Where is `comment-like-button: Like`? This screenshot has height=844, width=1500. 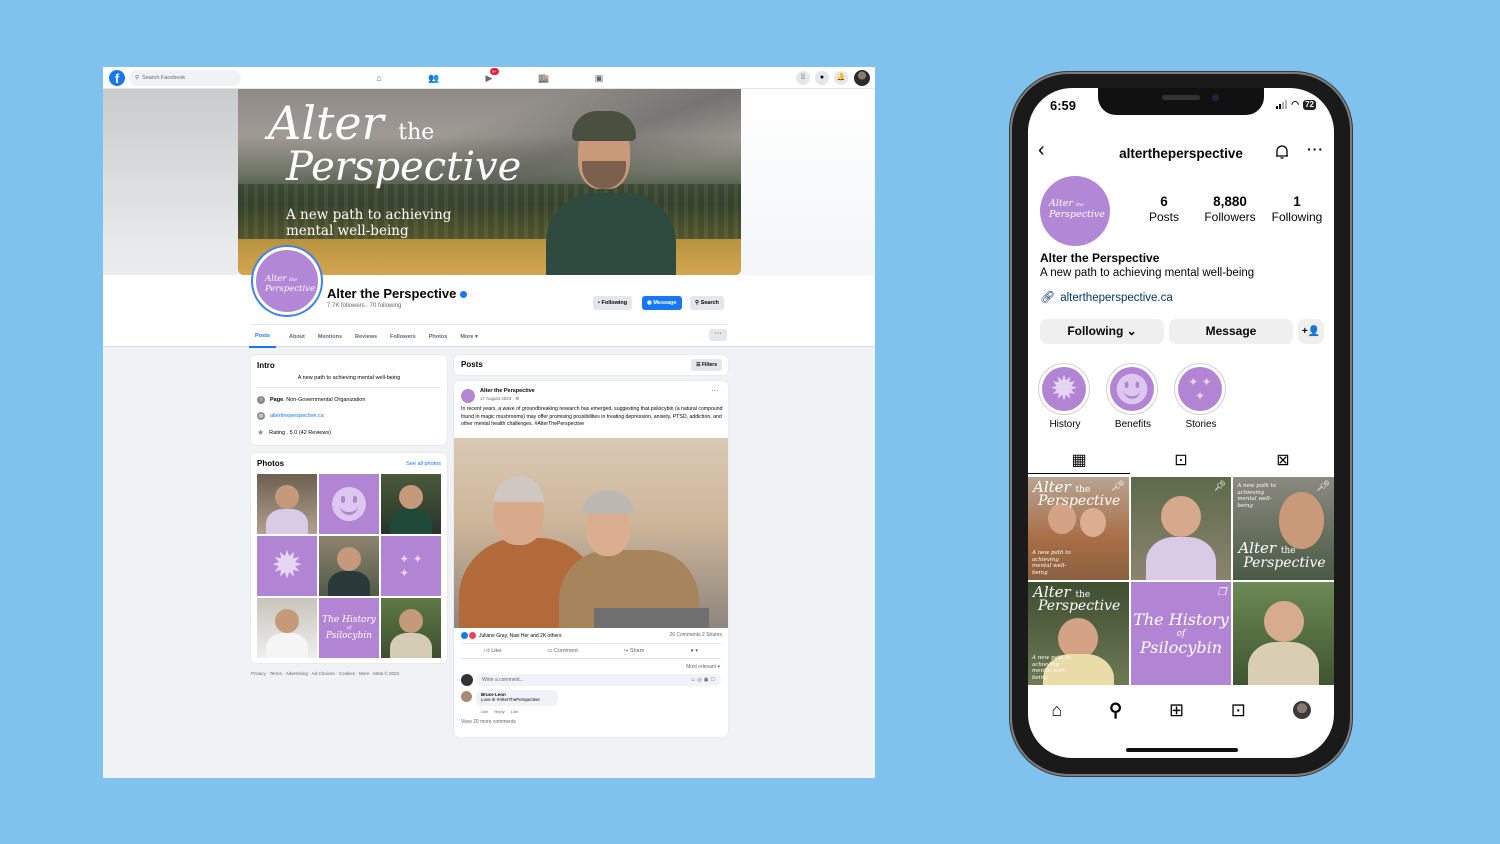 comment-like-button: Like is located at coordinates (484, 711).